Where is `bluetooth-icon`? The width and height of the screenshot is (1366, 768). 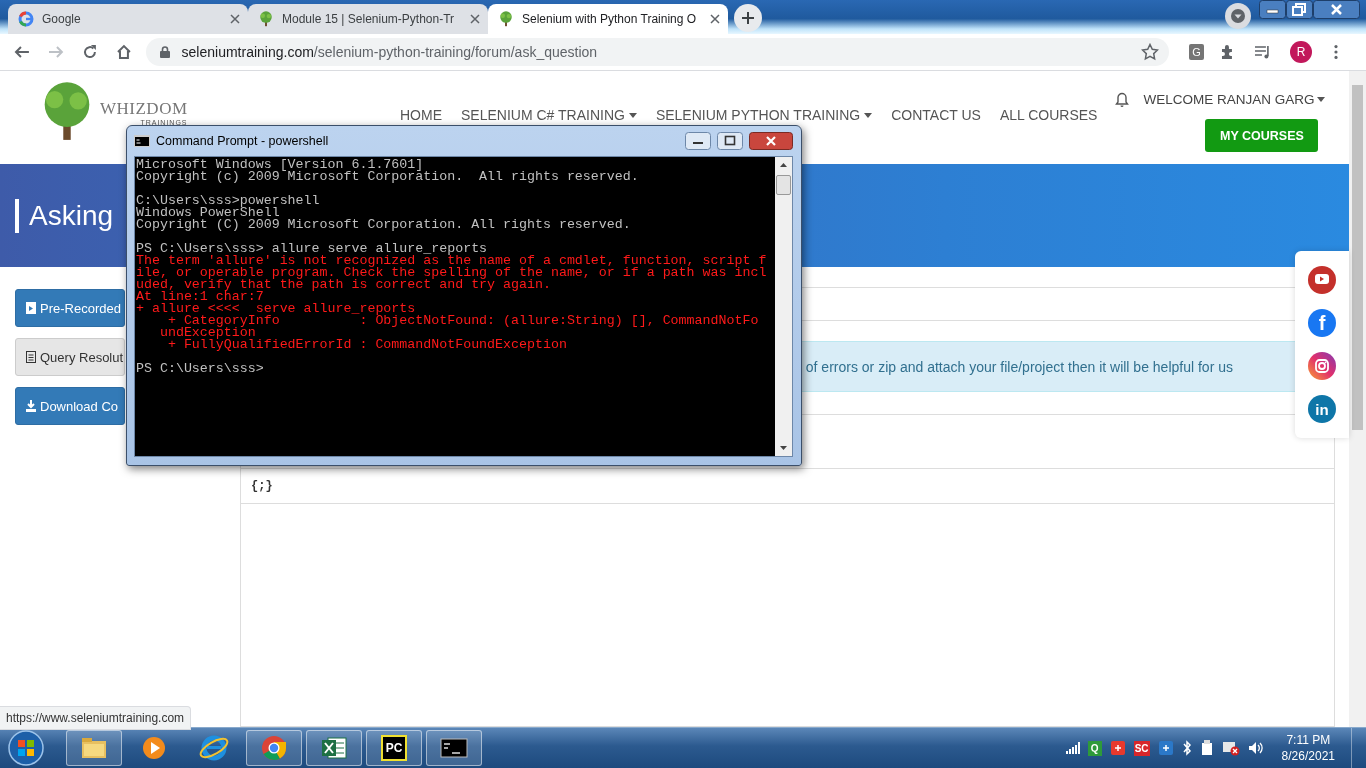 bluetooth-icon is located at coordinates (1186, 748).